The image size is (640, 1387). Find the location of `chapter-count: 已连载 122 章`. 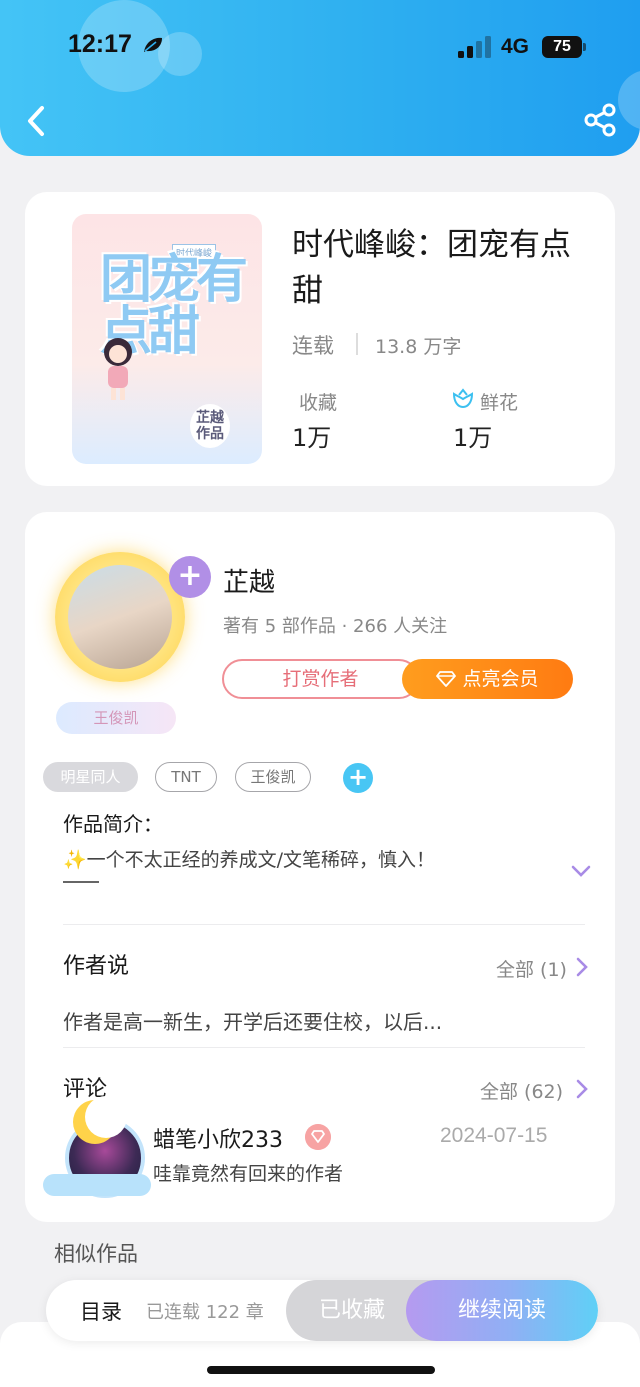

chapter-count: 已连载 122 章 is located at coordinates (205, 1311).